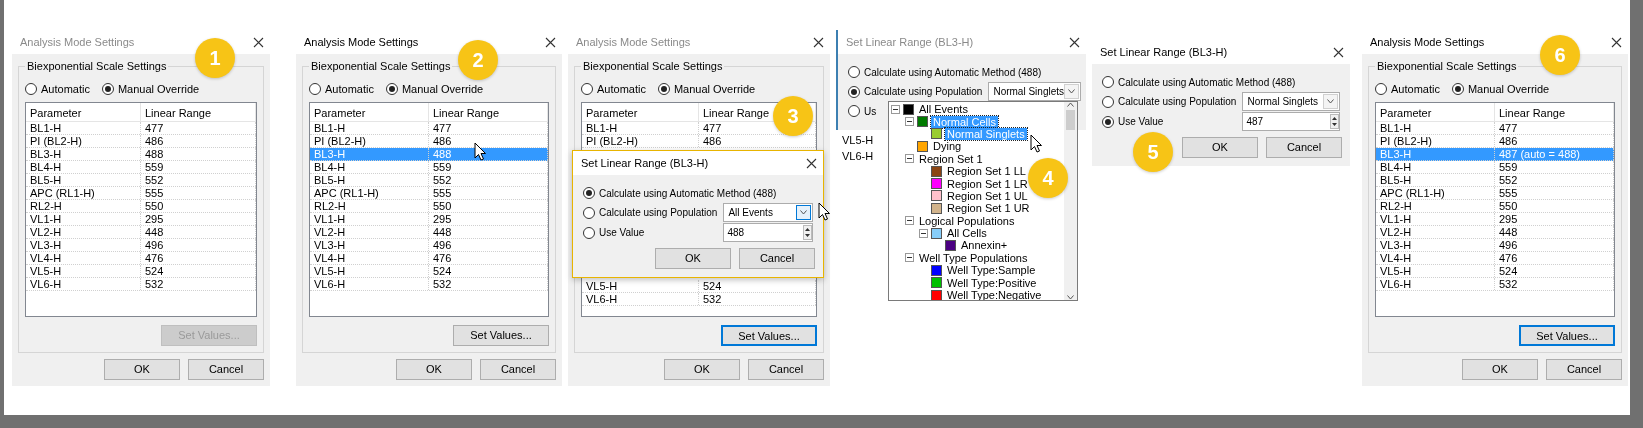 The image size is (1643, 428). Describe the element at coordinates (984, 245) in the screenshot. I see `tree-item: Annexin+` at that location.